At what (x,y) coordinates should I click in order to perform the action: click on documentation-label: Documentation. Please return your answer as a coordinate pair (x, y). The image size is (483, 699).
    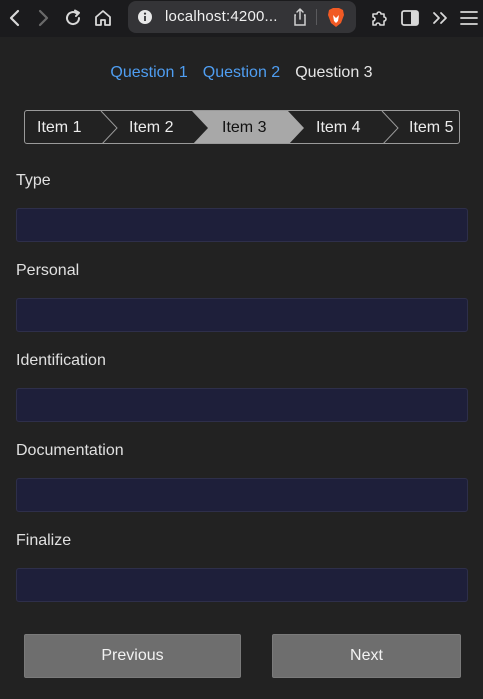
    Looking at the image, I should click on (70, 450).